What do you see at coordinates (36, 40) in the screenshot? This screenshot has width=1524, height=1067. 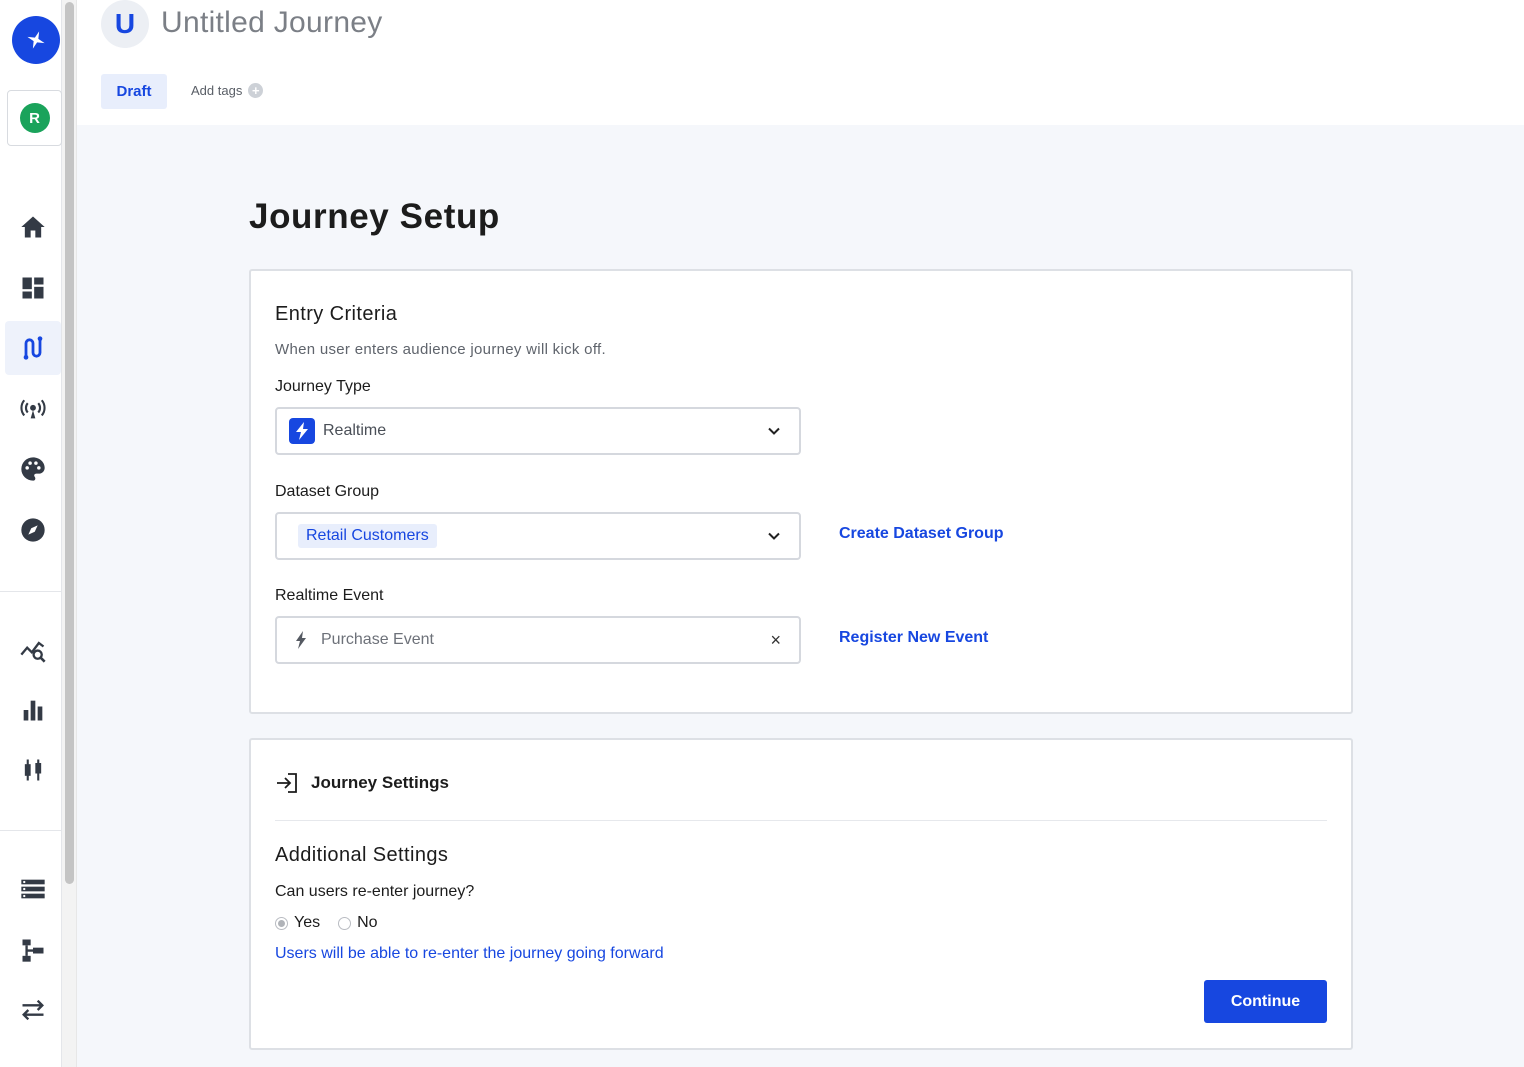 I see `sparkle-logo-icon` at bounding box center [36, 40].